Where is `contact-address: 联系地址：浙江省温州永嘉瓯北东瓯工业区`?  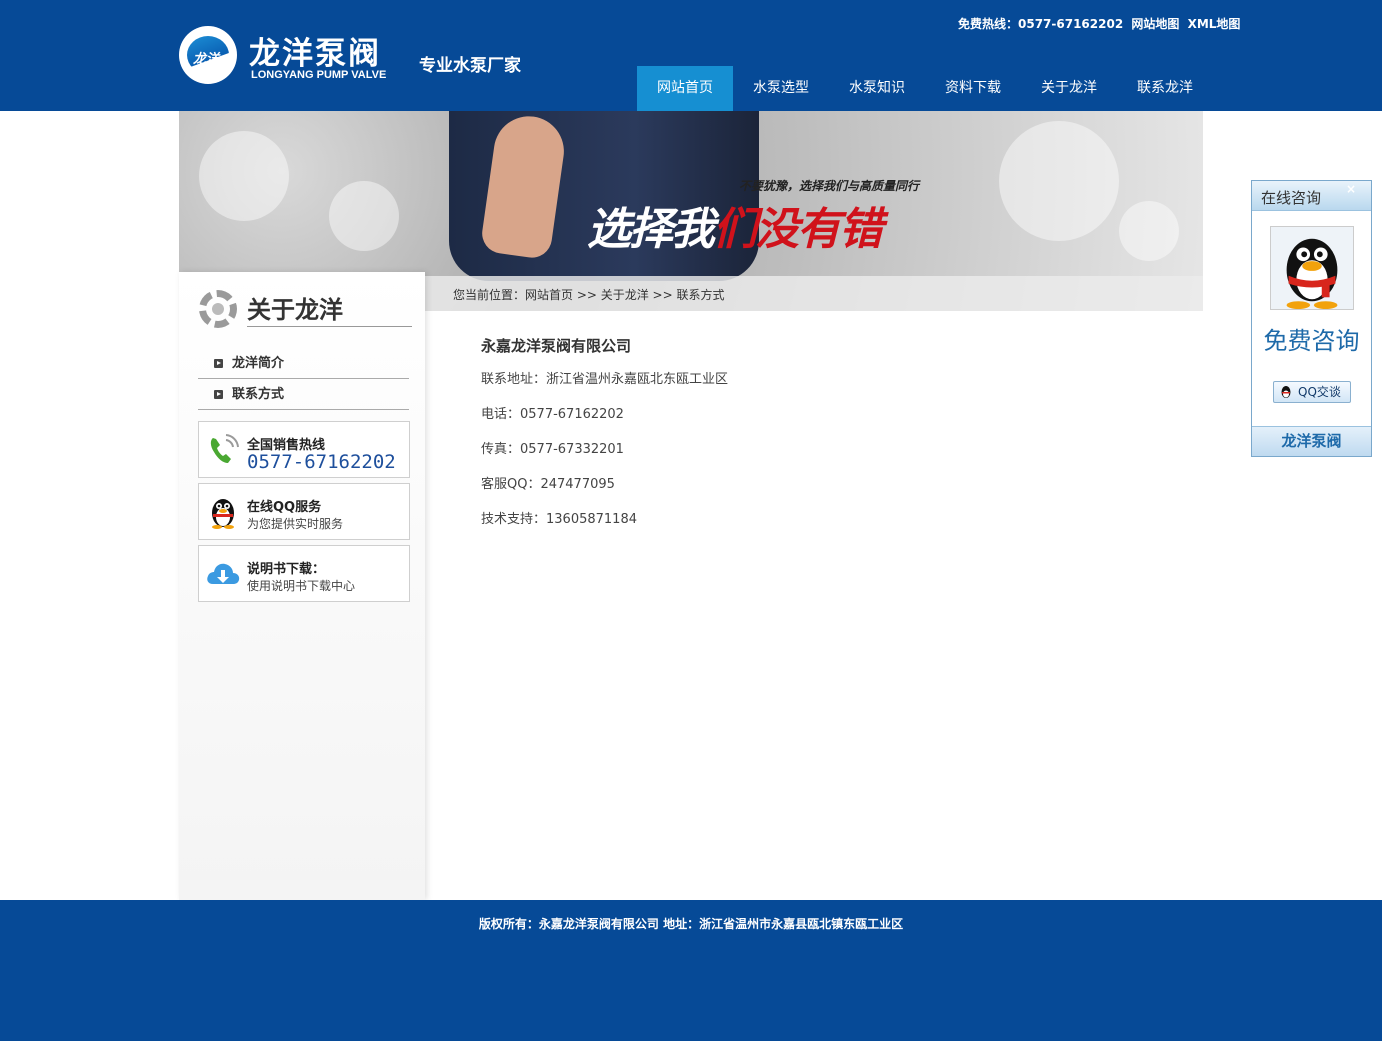 contact-address: 联系地址：浙江省温州永嘉瓯北东瓯工业区 is located at coordinates (605, 379).